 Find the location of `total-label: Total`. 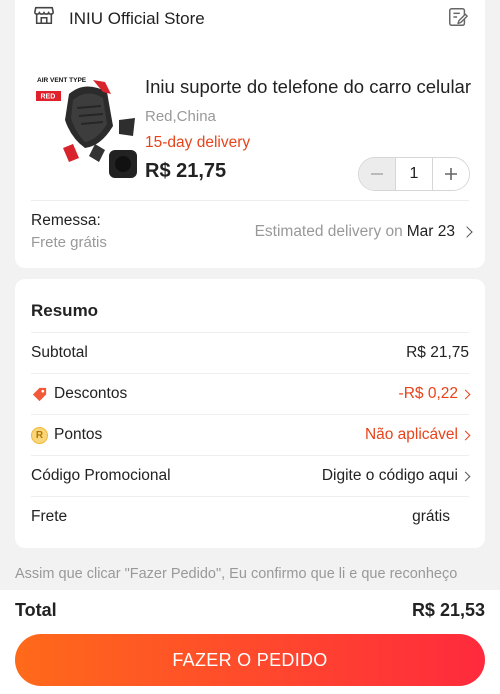

total-label: Total is located at coordinates (36, 610).